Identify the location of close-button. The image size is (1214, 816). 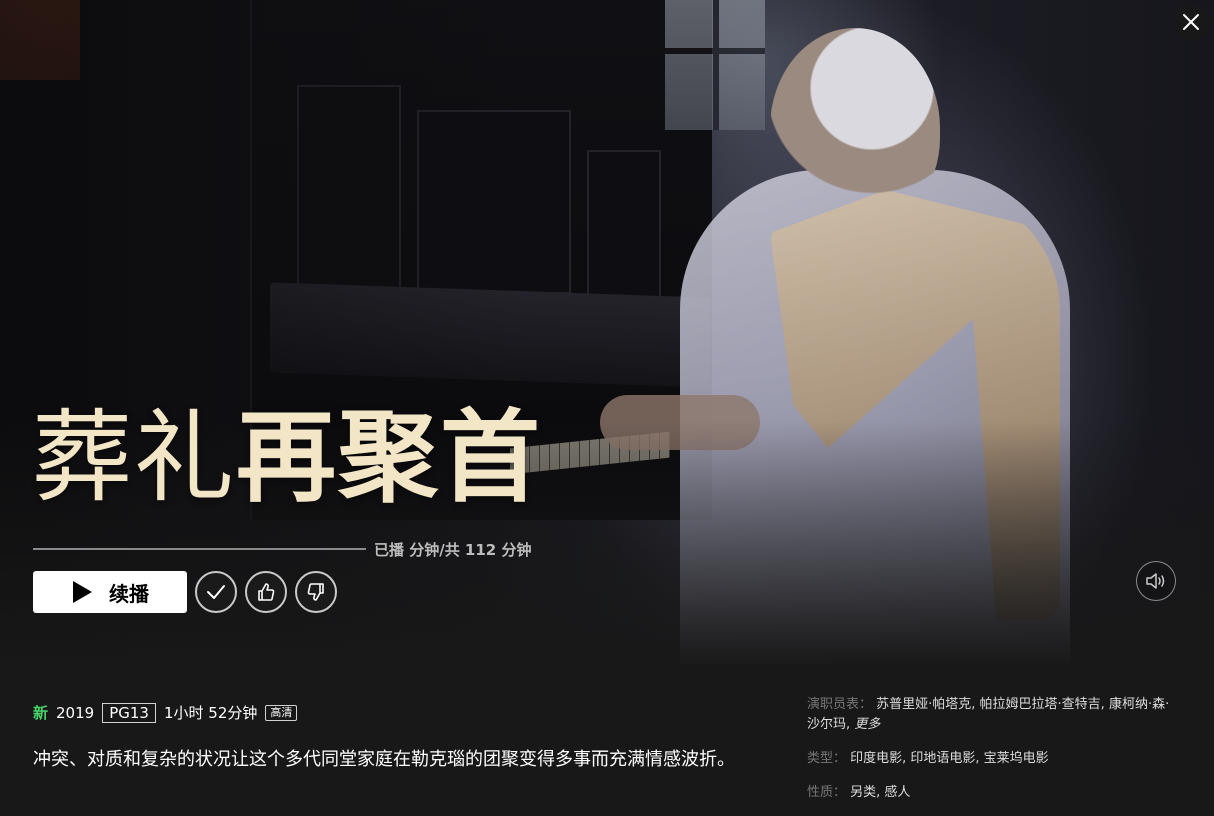
(1191, 22).